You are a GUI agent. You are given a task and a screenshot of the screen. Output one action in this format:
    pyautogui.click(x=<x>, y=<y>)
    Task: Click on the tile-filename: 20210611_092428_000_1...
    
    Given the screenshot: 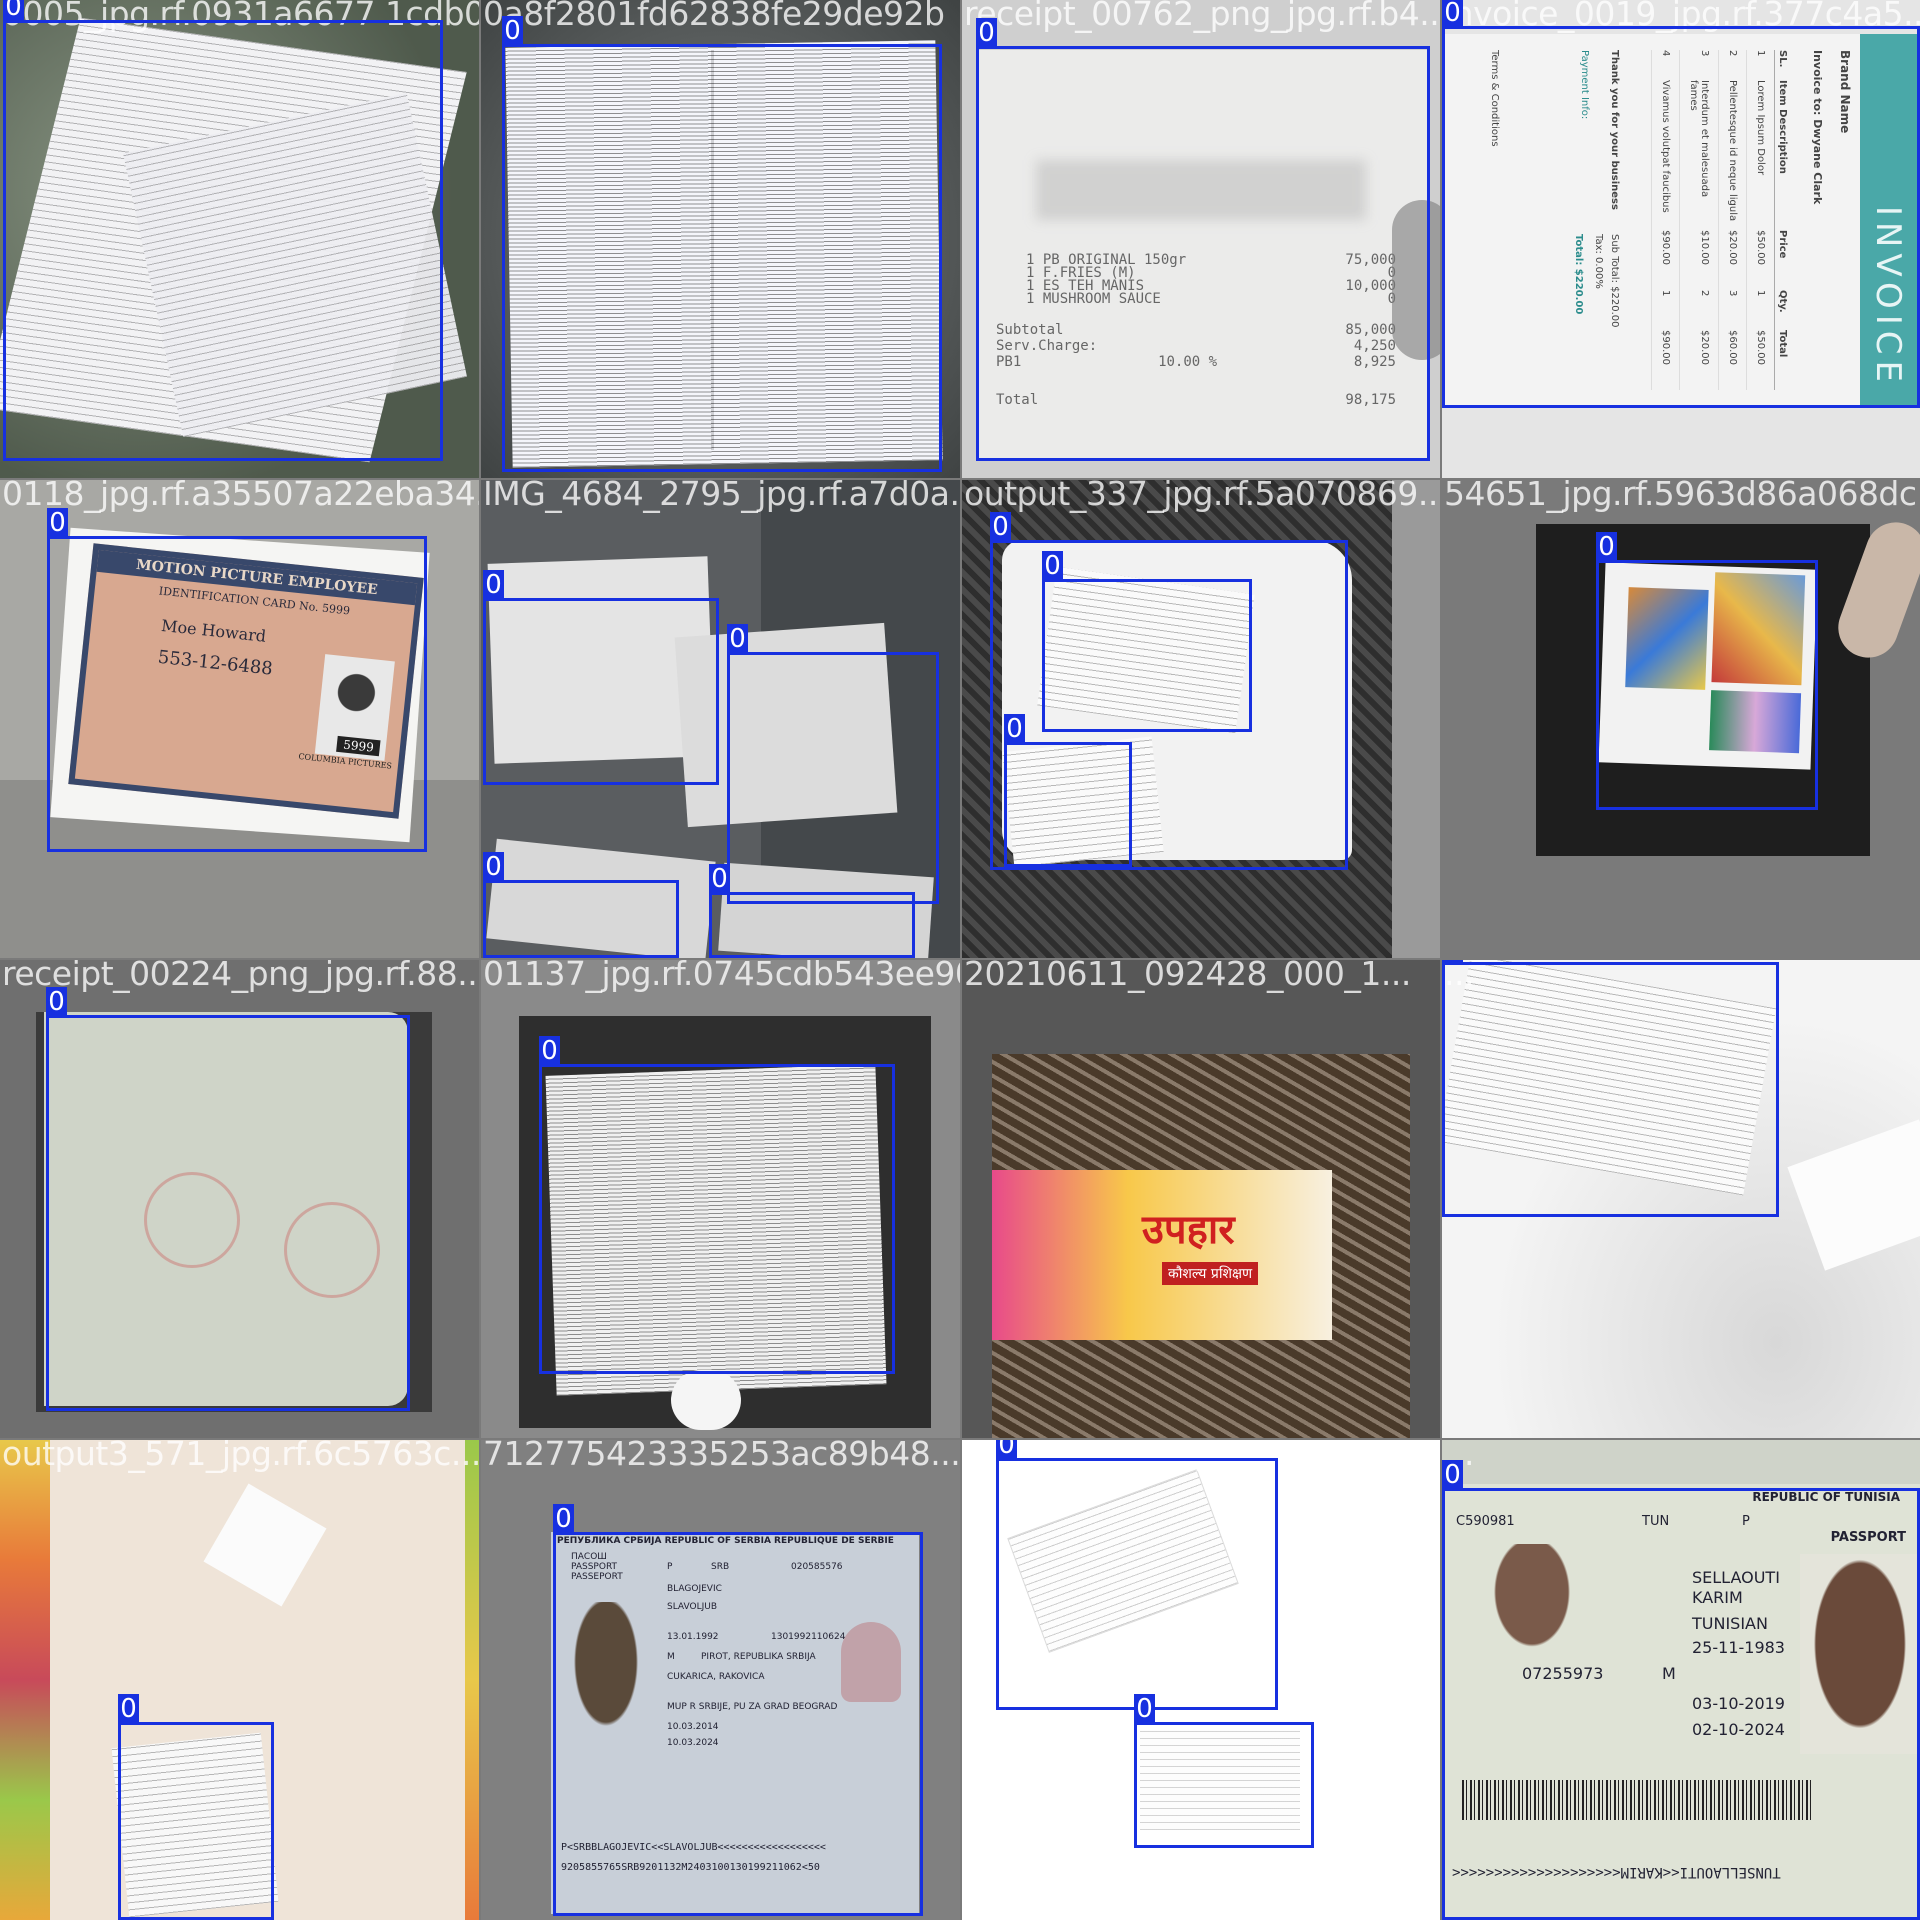 What is the action you would take?
    pyautogui.click(x=1187, y=976)
    